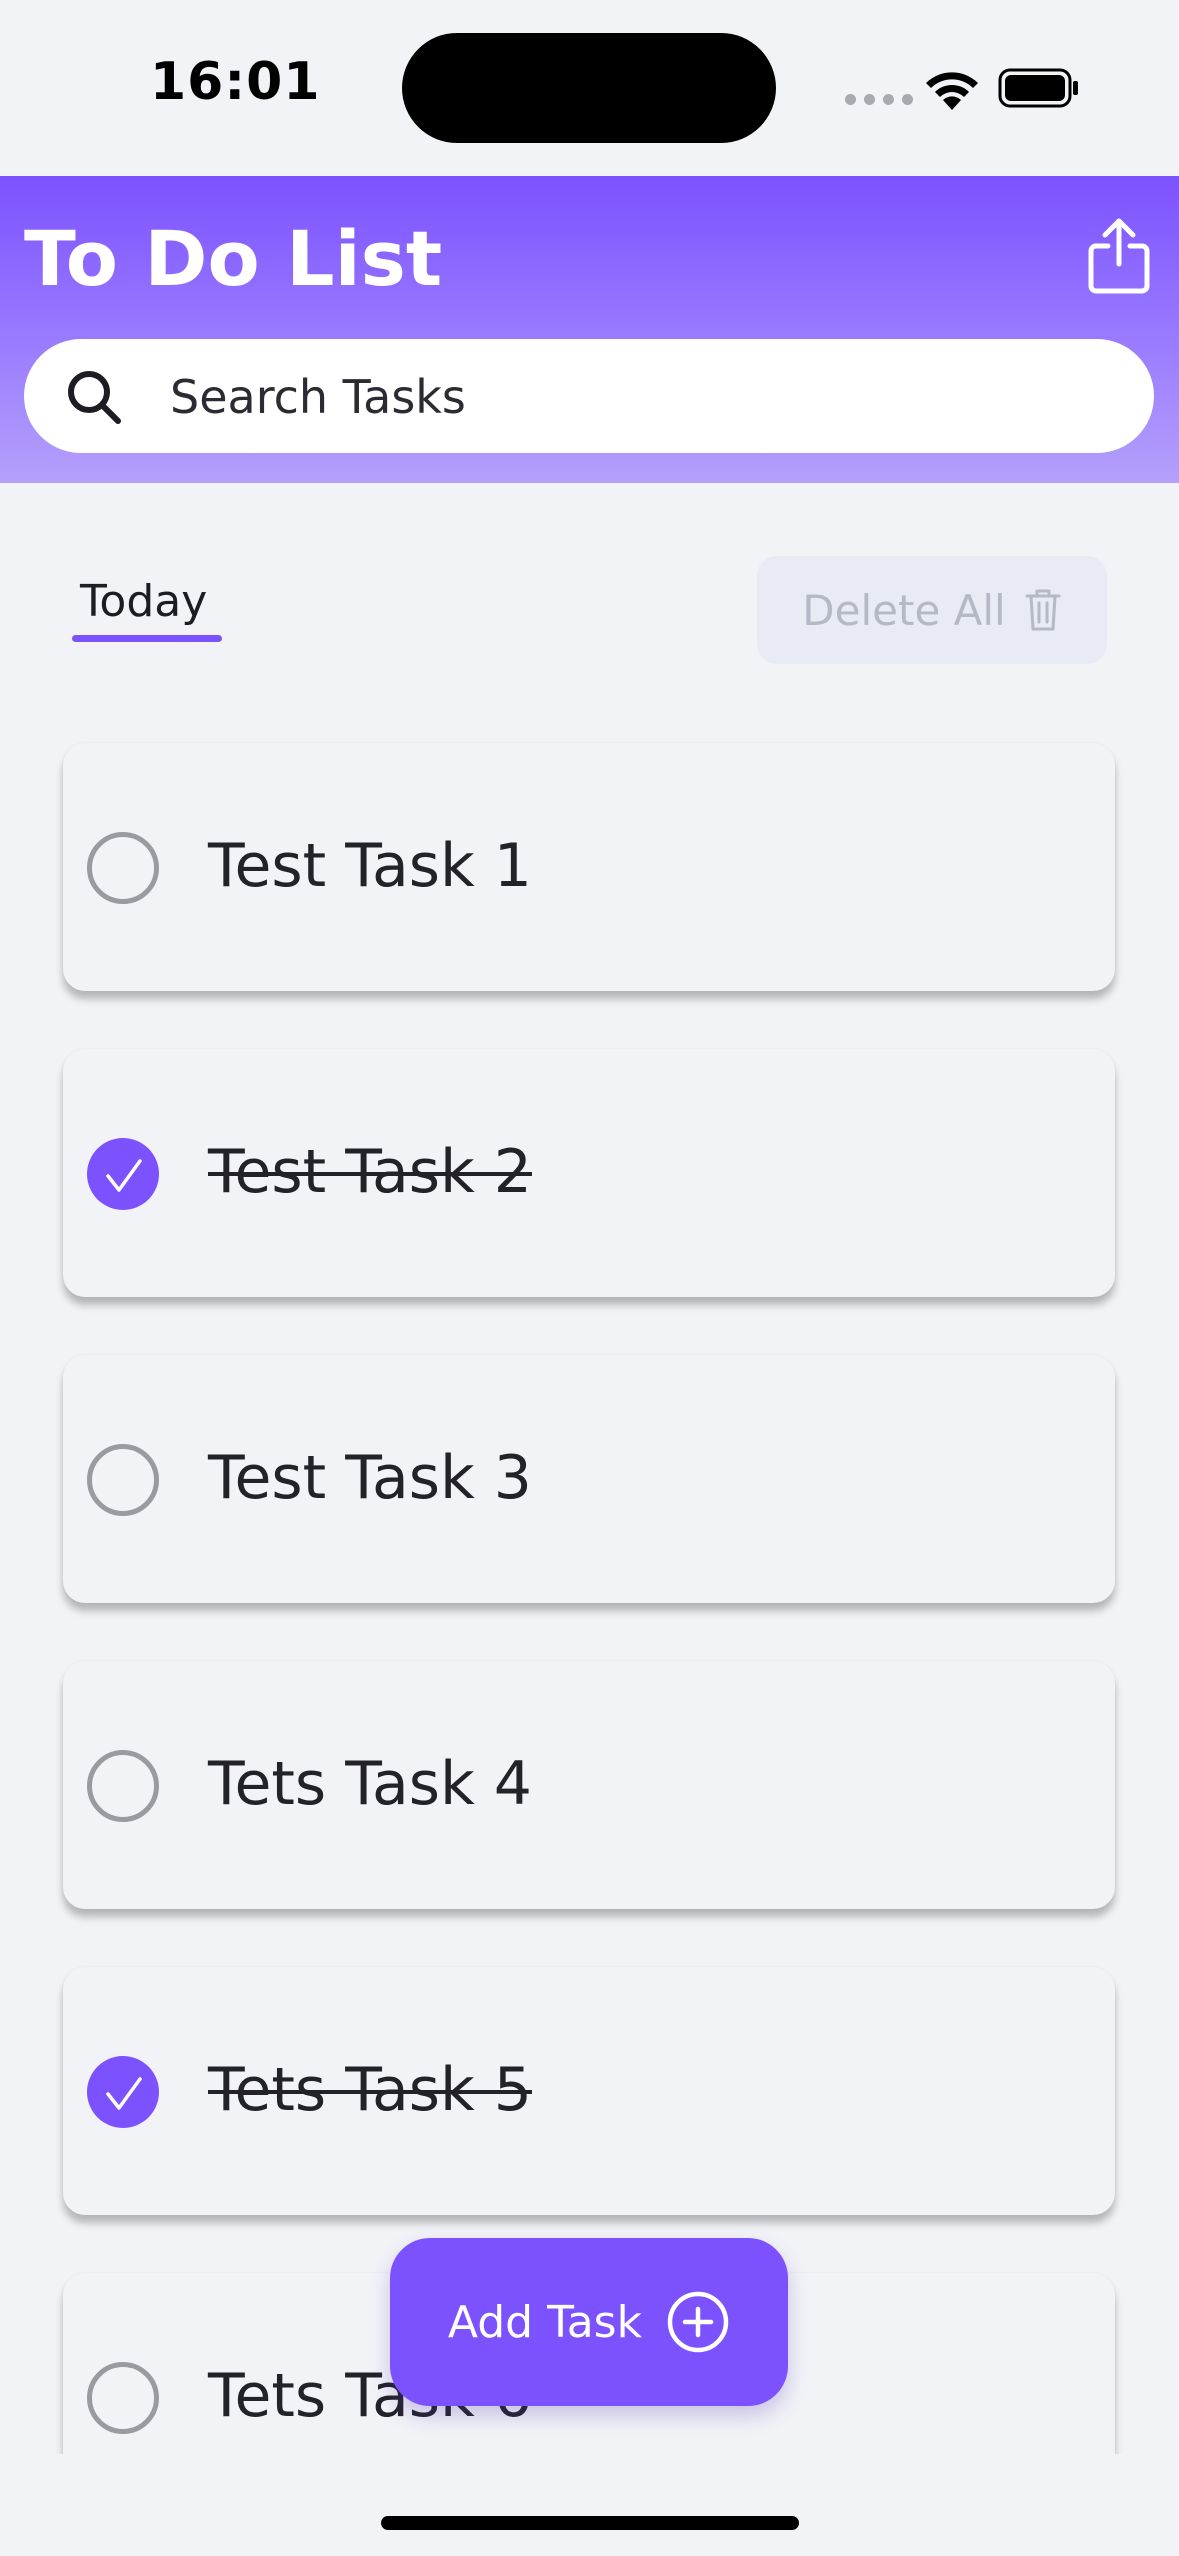 The image size is (1179, 2556). I want to click on plus-circle-icon, so click(698, 2322).